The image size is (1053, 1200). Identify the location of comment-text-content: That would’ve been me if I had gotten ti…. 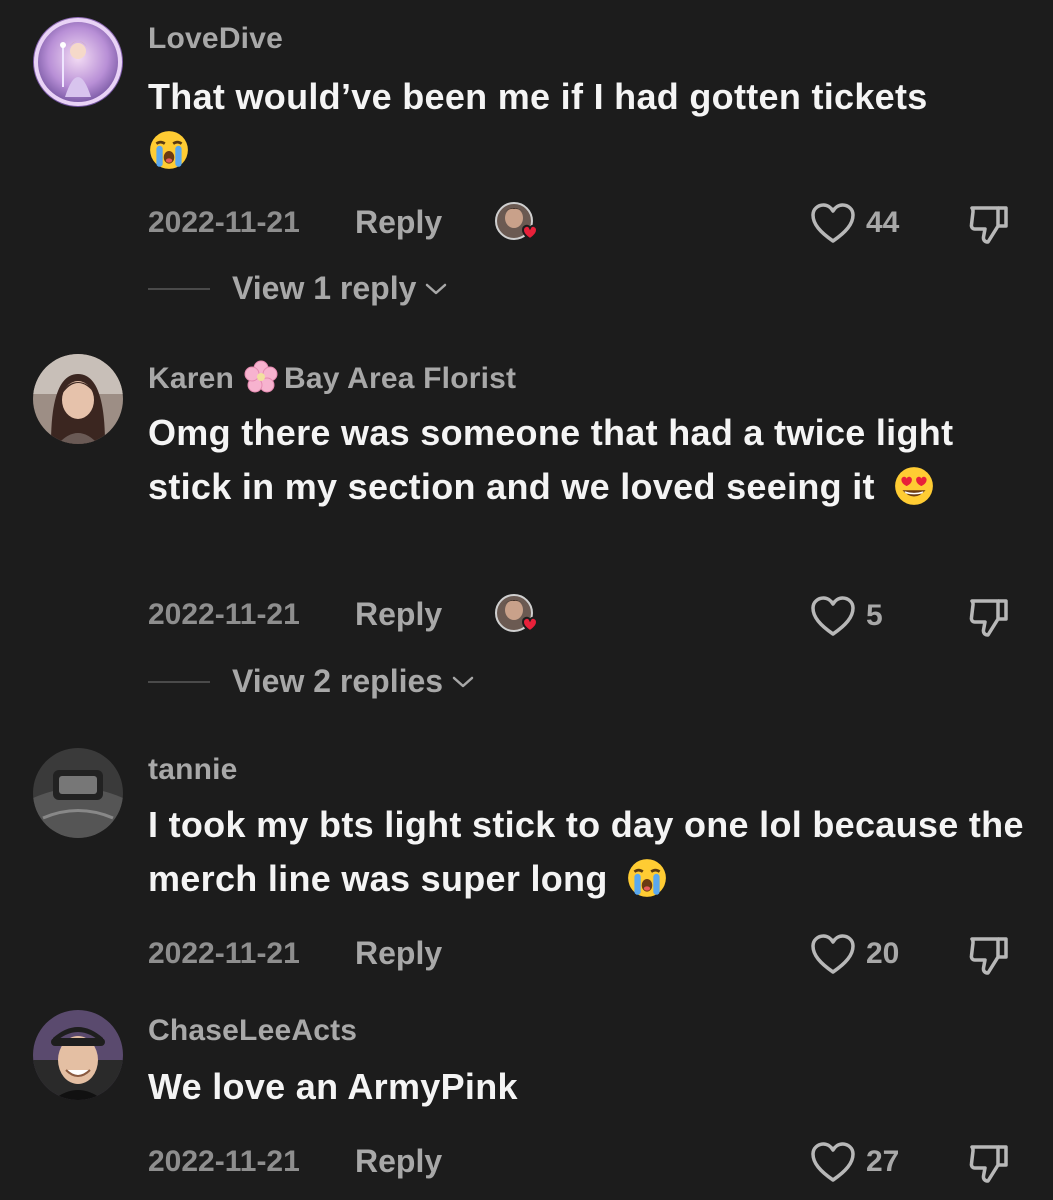
(538, 96).